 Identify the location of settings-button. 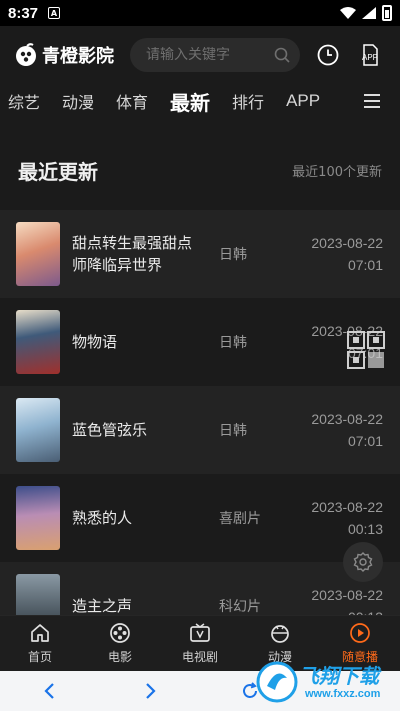
(363, 562).